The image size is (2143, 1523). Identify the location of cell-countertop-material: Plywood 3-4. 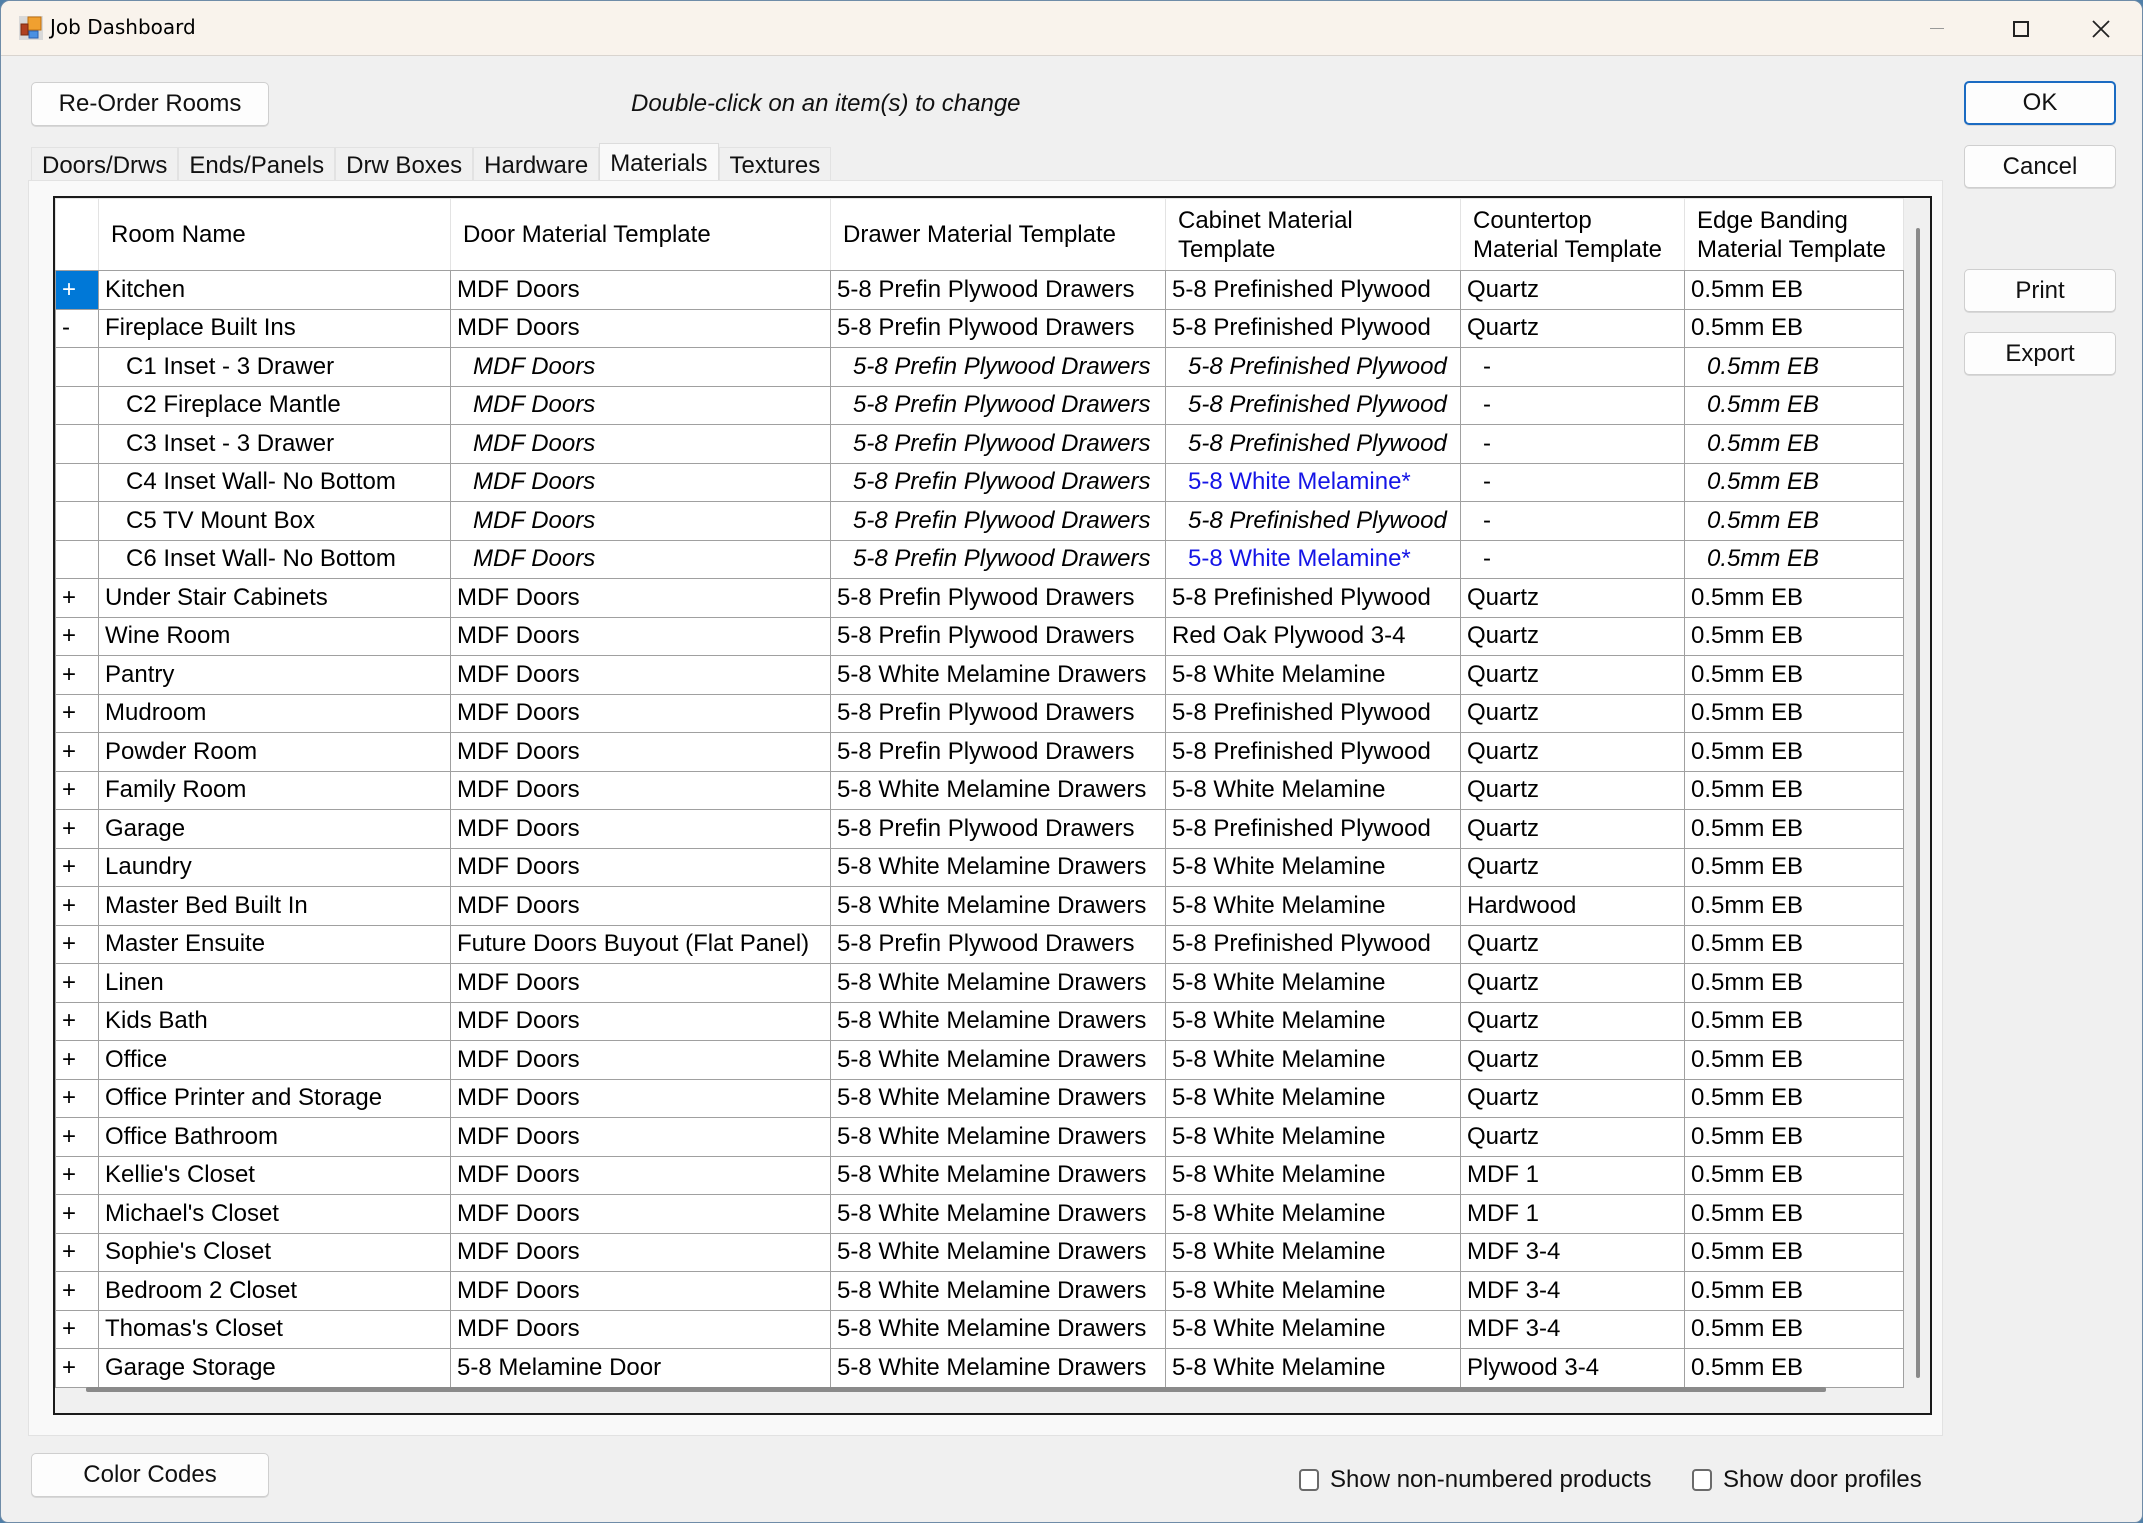
(1572, 1368).